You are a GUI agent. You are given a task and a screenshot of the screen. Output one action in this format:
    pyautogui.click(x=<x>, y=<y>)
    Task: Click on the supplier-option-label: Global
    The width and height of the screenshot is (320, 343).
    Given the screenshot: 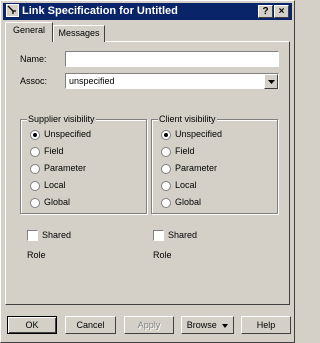 What is the action you would take?
    pyautogui.click(x=57, y=202)
    